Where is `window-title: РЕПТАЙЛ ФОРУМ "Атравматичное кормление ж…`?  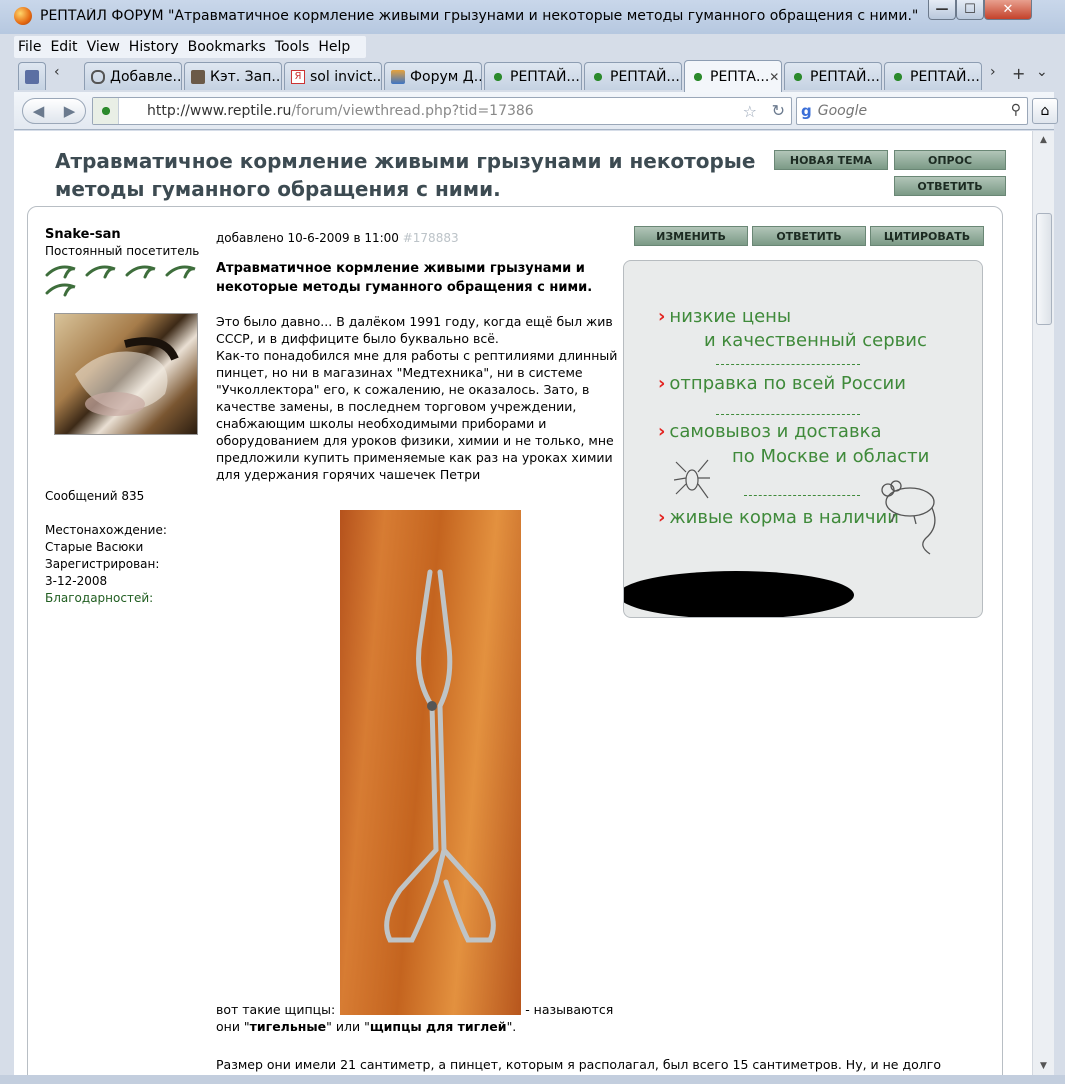 window-title: РЕПТАЙЛ ФОРУМ "Атравматичное кормление ж… is located at coordinates (480, 16).